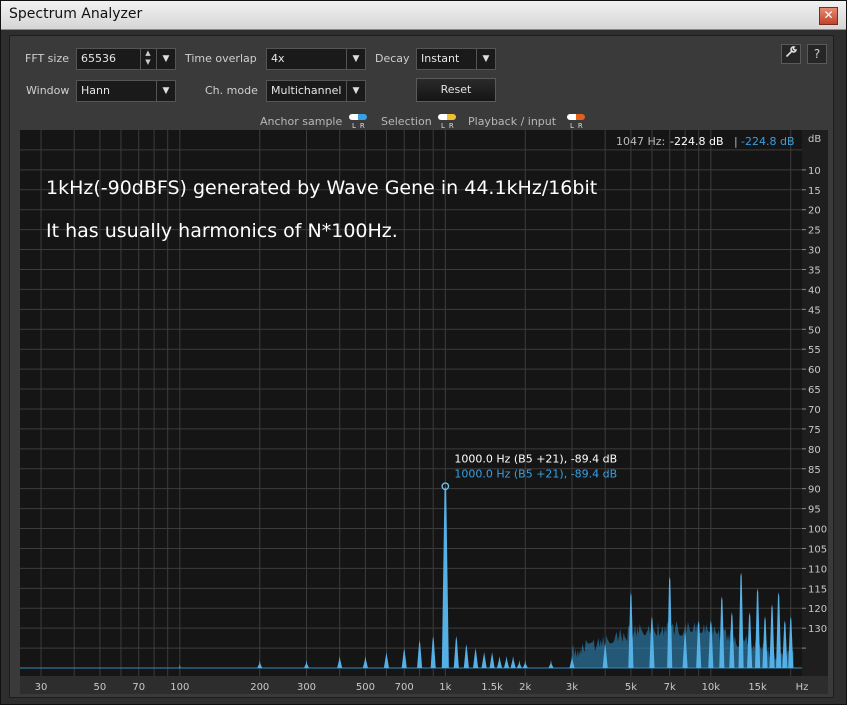 The width and height of the screenshot is (847, 705). Describe the element at coordinates (828, 16) in the screenshot. I see `close-button: ✕` at that location.